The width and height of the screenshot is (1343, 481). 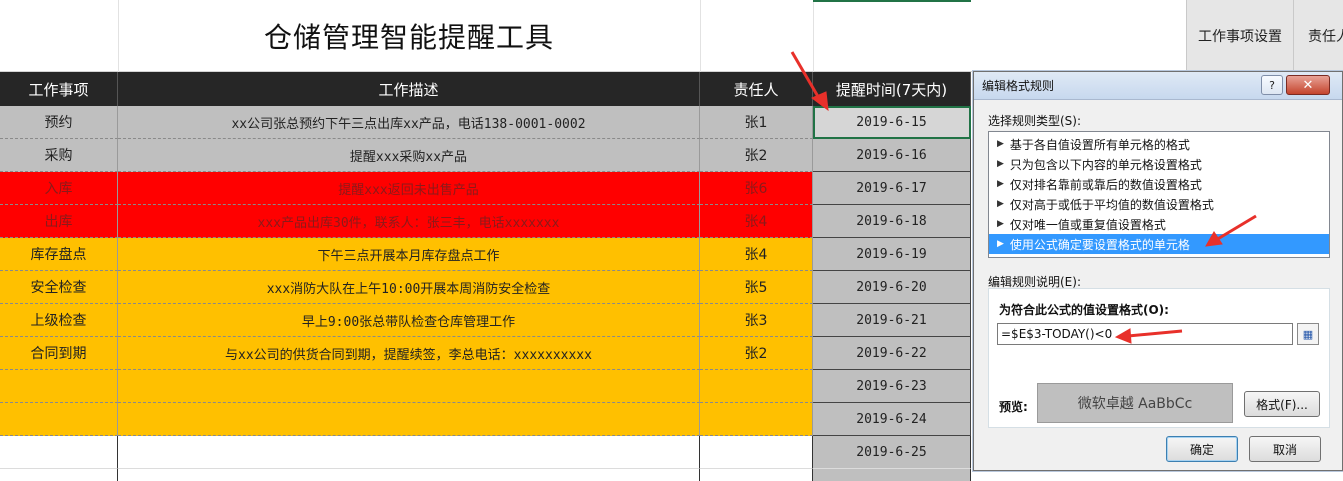 I want to click on cell-item: 预约, so click(x=59, y=122).